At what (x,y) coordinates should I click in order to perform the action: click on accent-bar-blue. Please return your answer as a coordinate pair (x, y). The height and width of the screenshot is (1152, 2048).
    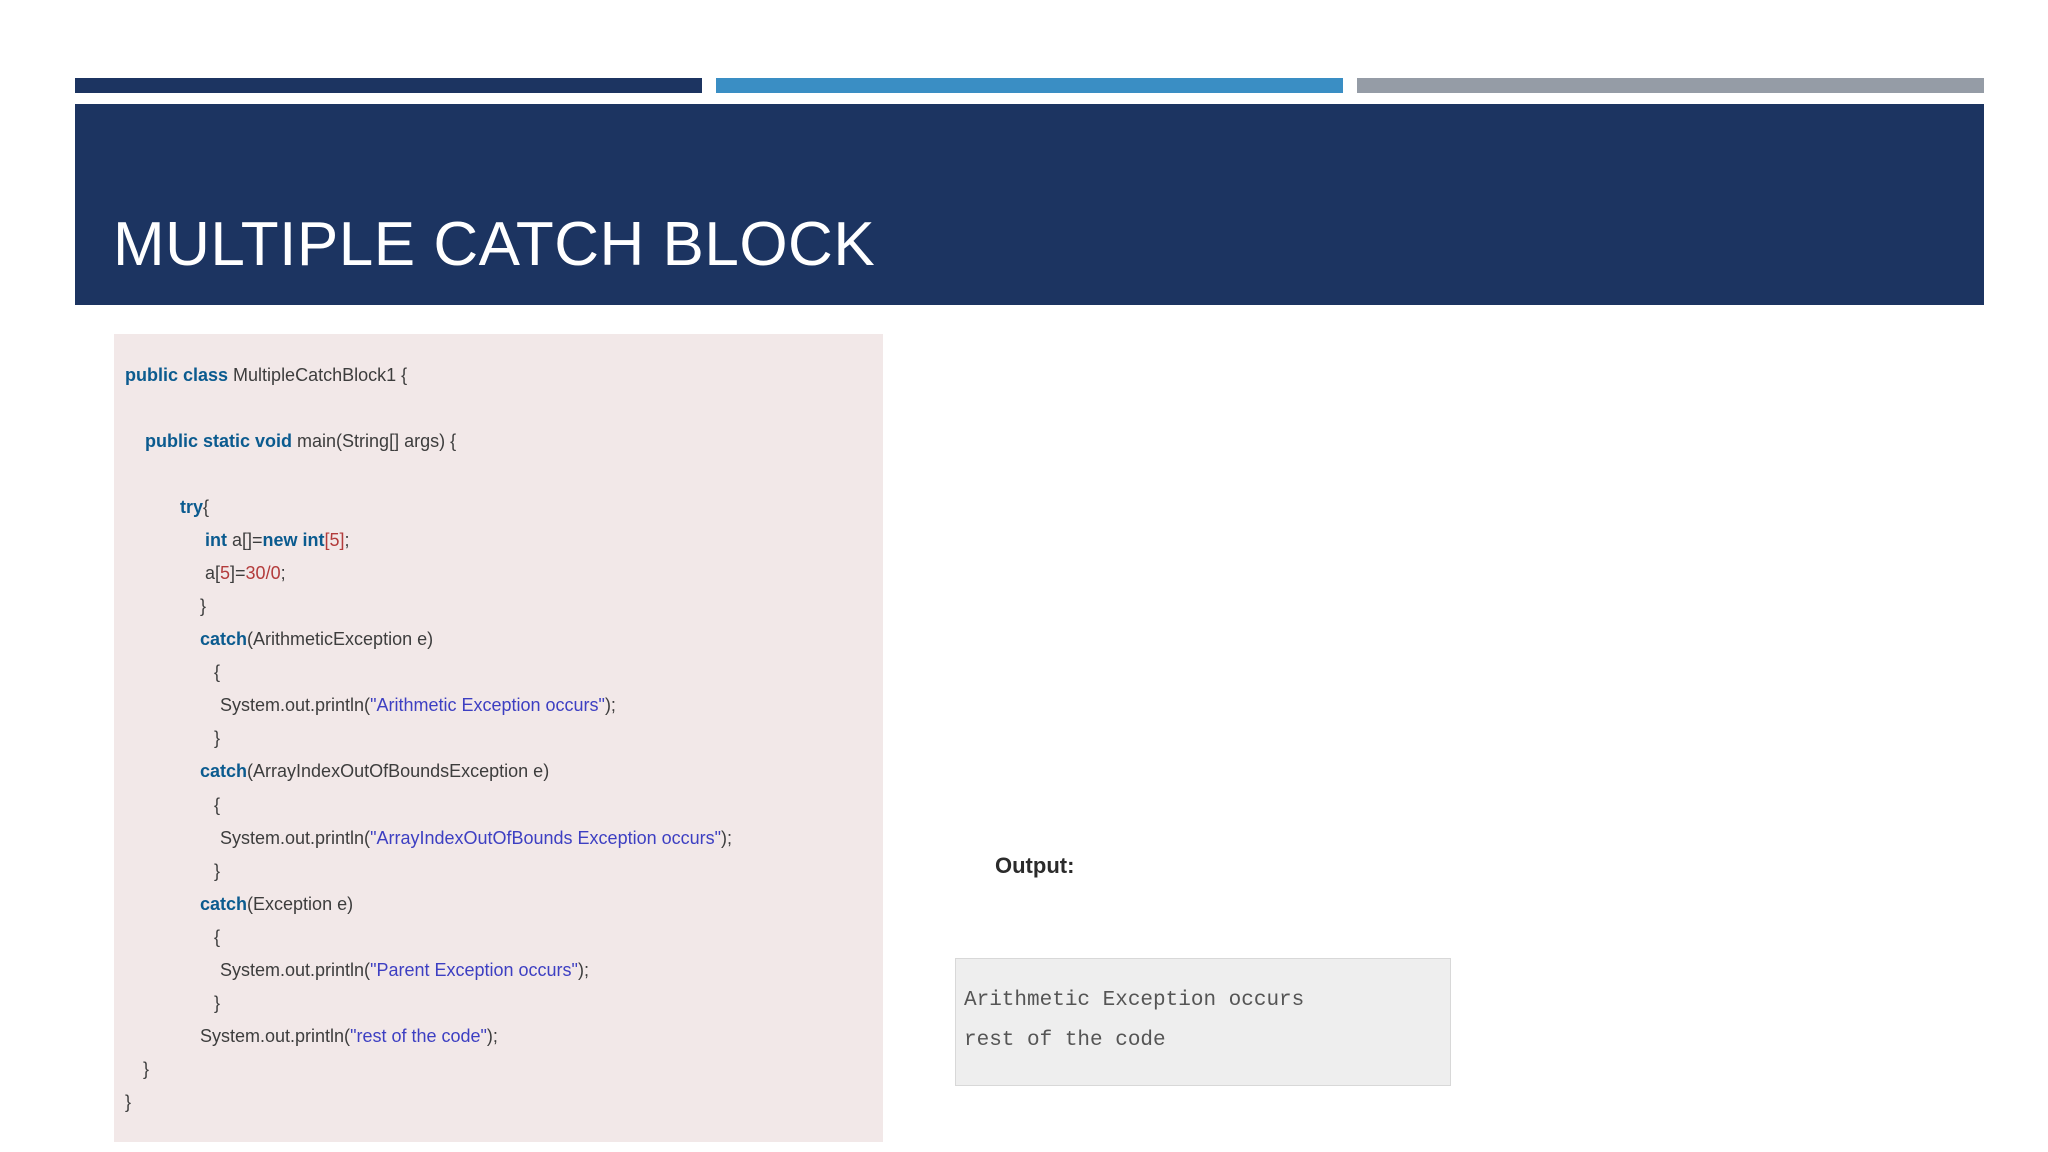
    Looking at the image, I should click on (1029, 85).